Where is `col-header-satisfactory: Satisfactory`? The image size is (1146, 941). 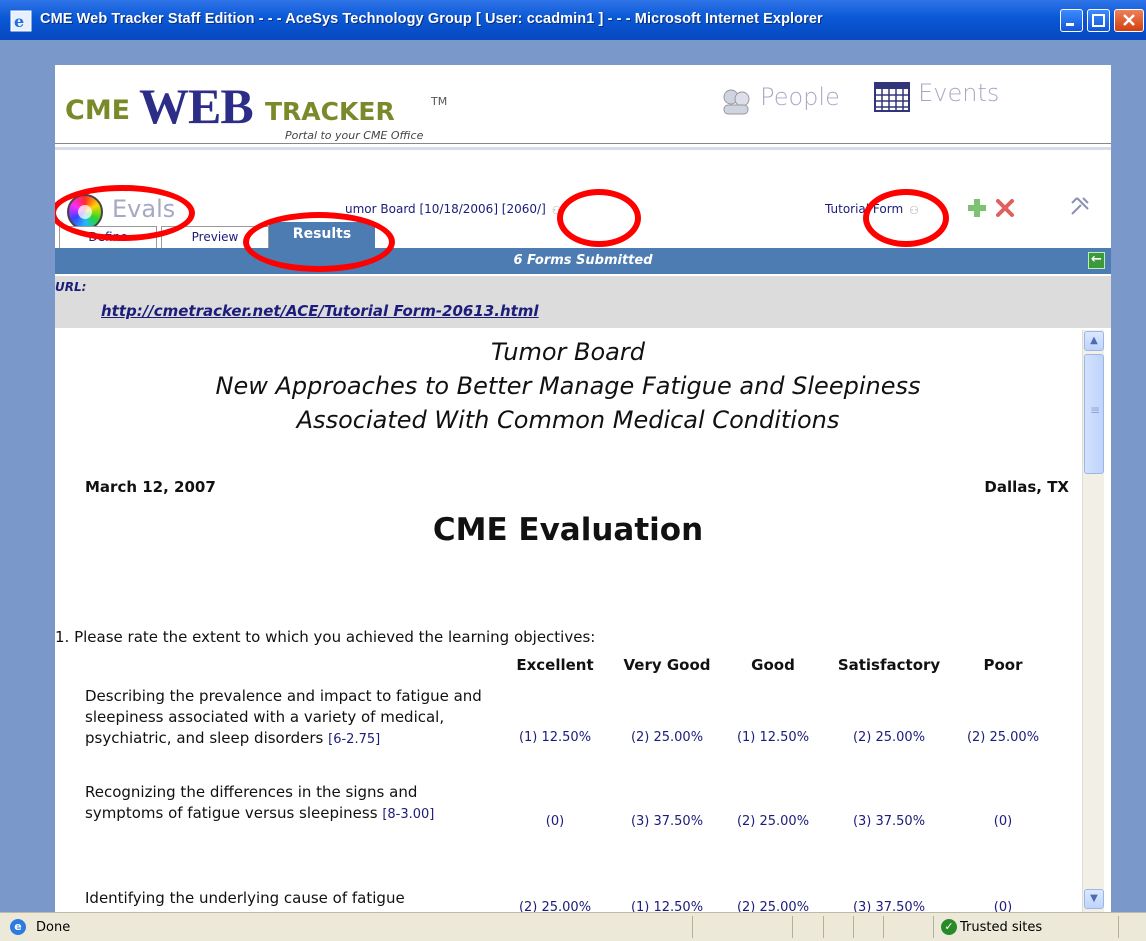
col-header-satisfactory: Satisfactory is located at coordinates (889, 665).